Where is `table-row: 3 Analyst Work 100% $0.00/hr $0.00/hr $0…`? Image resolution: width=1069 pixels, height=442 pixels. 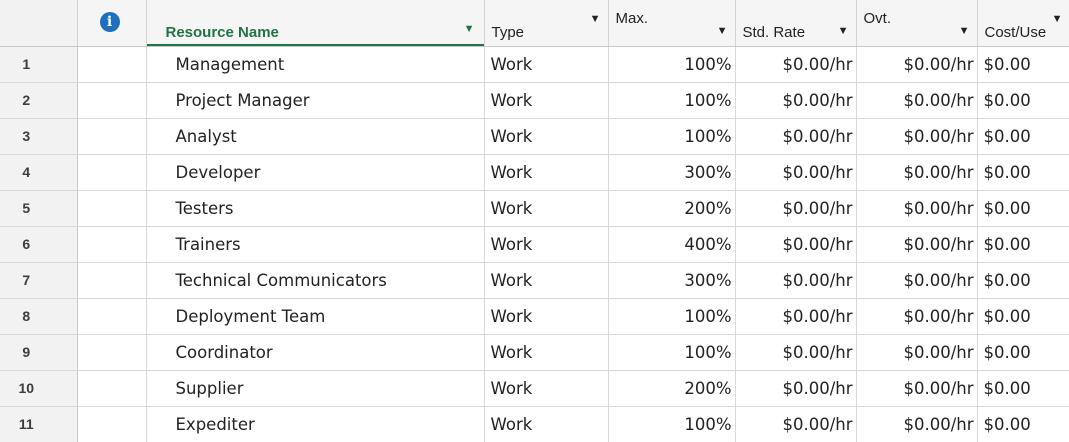
table-row: 3 Analyst Work 100% $0.00/hr $0.00/hr $0… is located at coordinates (534, 136).